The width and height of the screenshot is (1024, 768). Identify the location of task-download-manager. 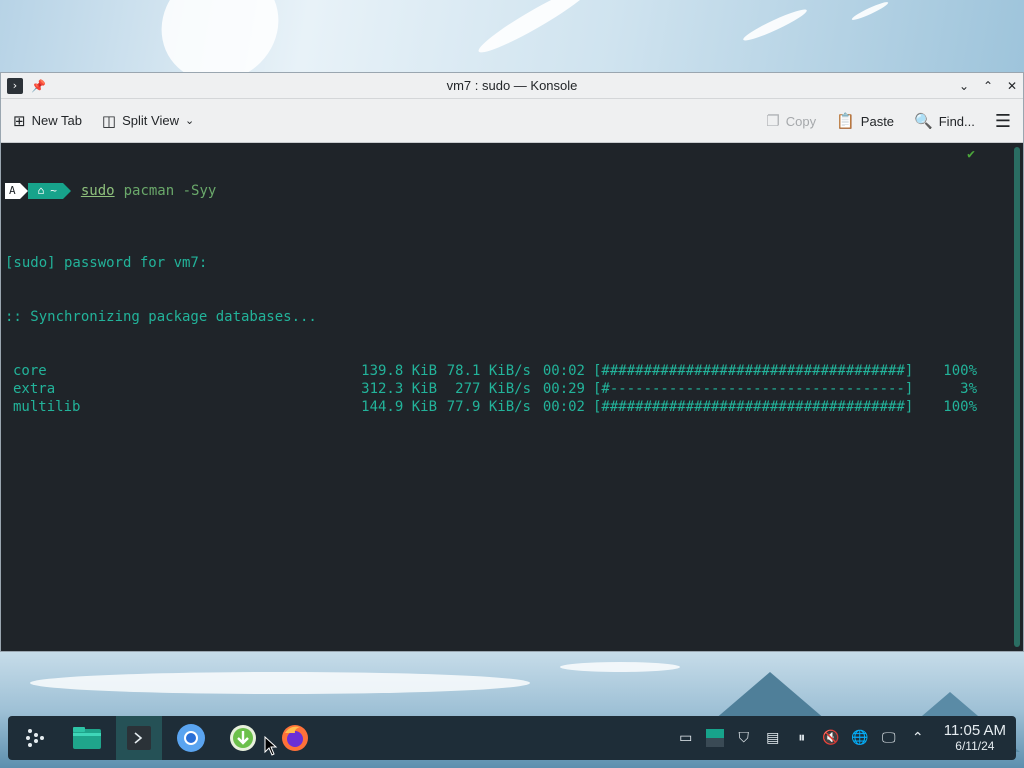
(243, 738).